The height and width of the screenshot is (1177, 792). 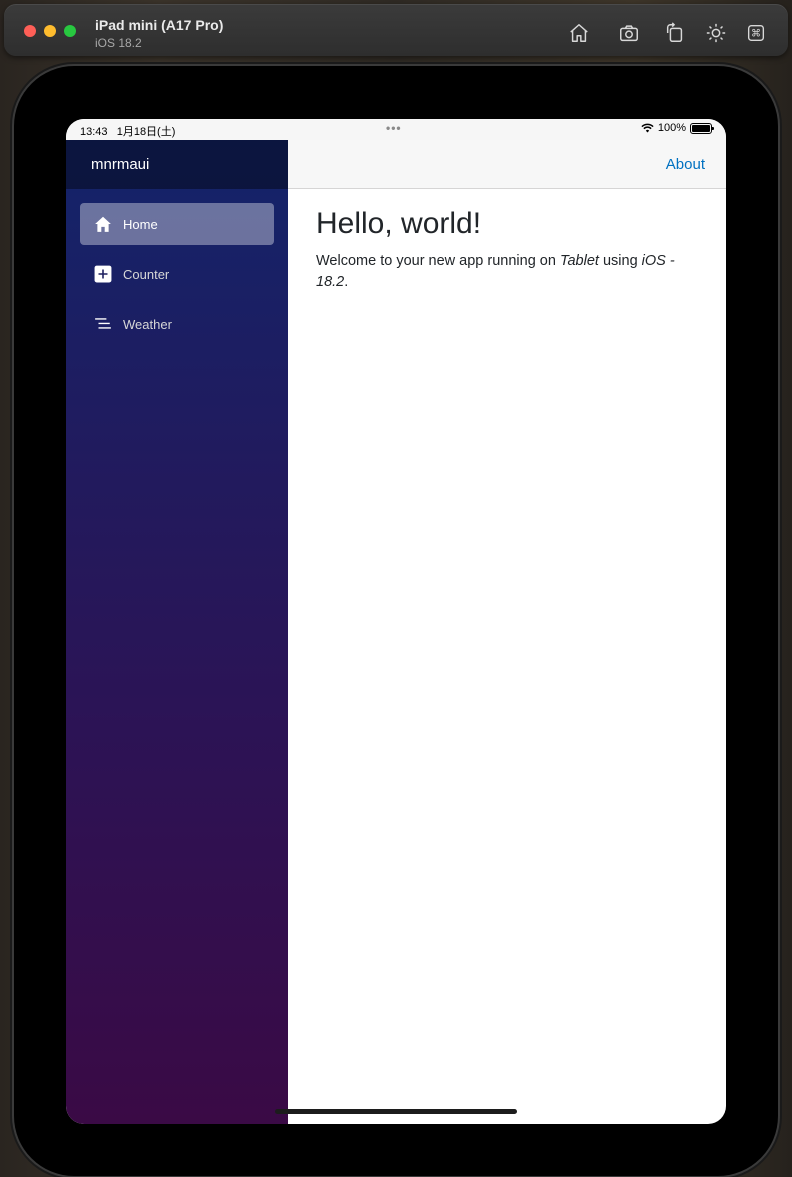 I want to click on command-icon: ⌘, so click(x=756, y=33).